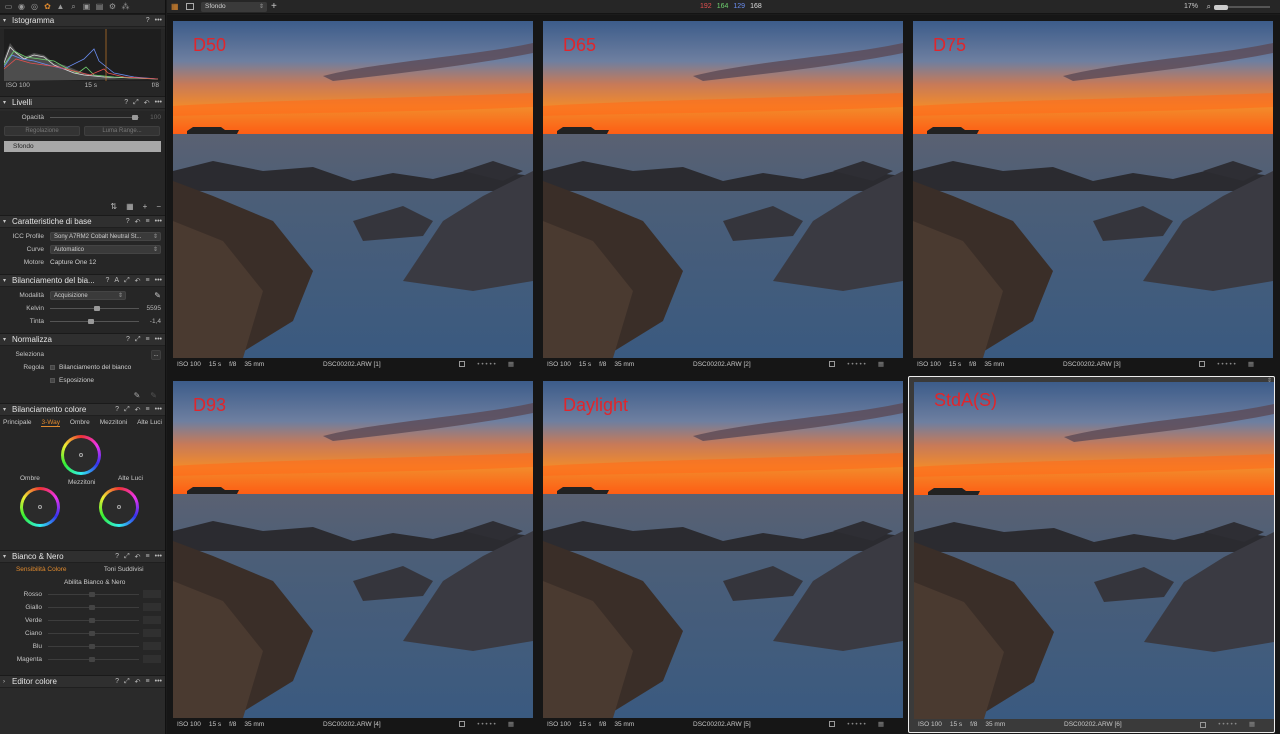 Image resolution: width=1280 pixels, height=734 pixels. What do you see at coordinates (82, 221) in the screenshot?
I see `base-char-header: ▾ Caratteristiche di base ? ↶ ≡ •••` at bounding box center [82, 221].